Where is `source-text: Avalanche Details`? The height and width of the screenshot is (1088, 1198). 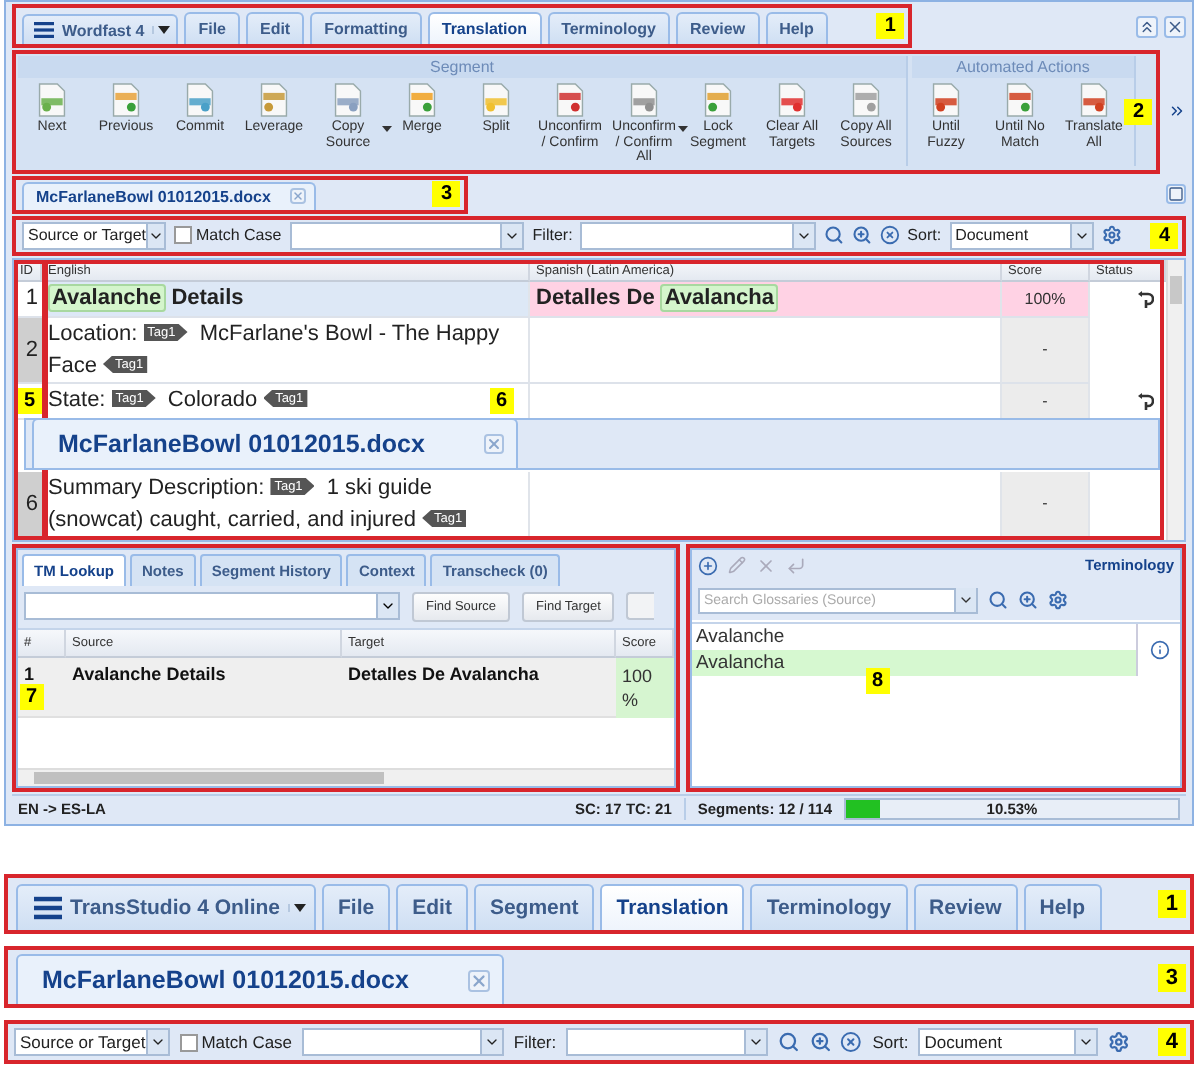
source-text: Avalanche Details is located at coordinates (149, 673).